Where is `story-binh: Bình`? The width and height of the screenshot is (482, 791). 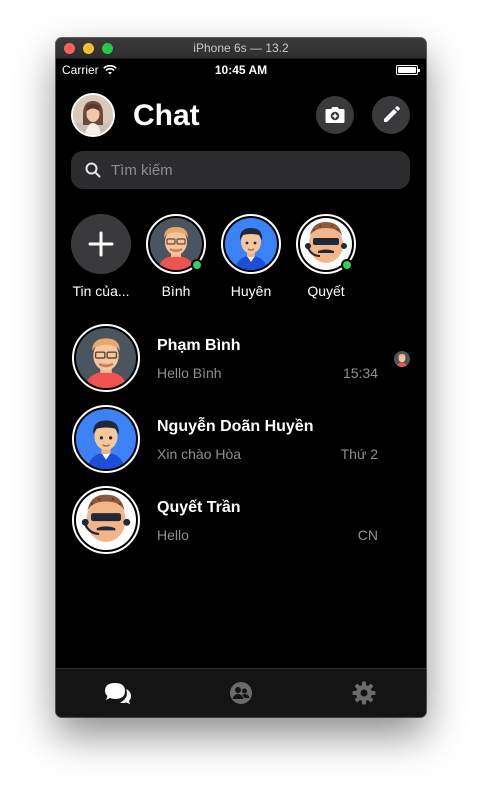 story-binh: Bình is located at coordinates (176, 256).